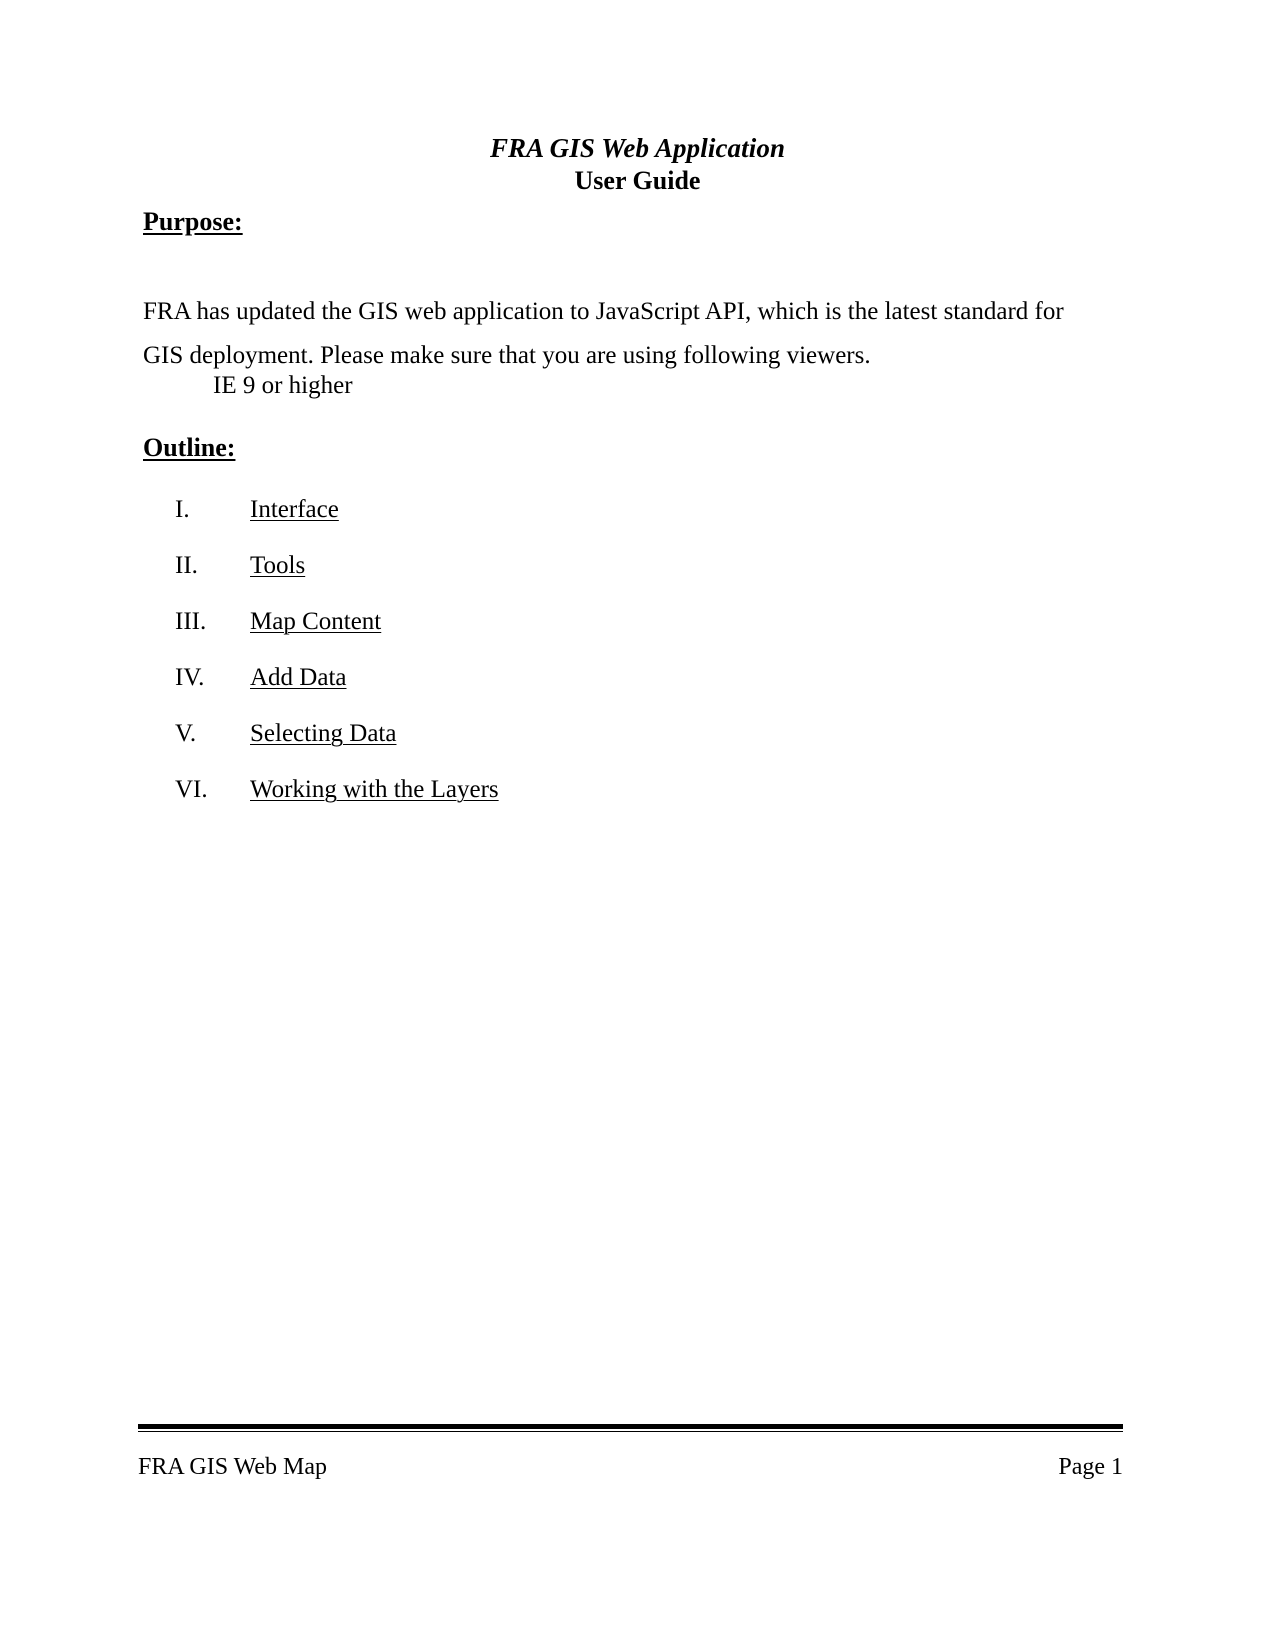 This screenshot has width=1275, height=1650. Describe the element at coordinates (493, 746) in the screenshot. I see `list-item: V. Selecting Data` at that location.